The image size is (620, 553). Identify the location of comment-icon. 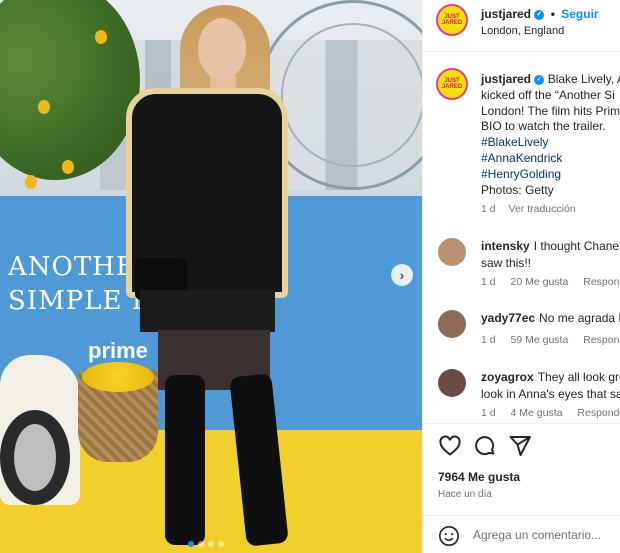
(485, 446).